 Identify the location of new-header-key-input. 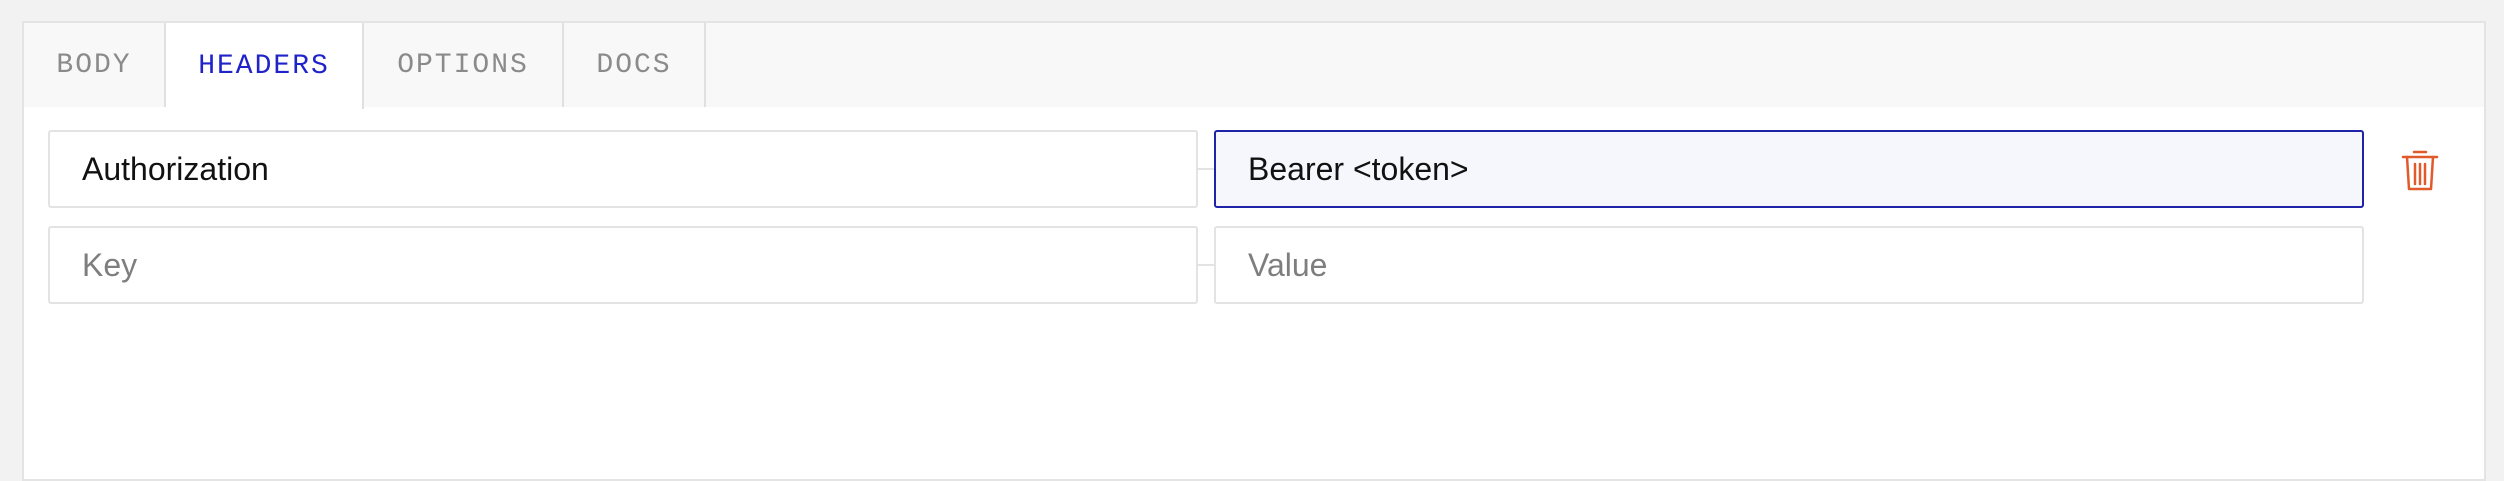
(623, 265).